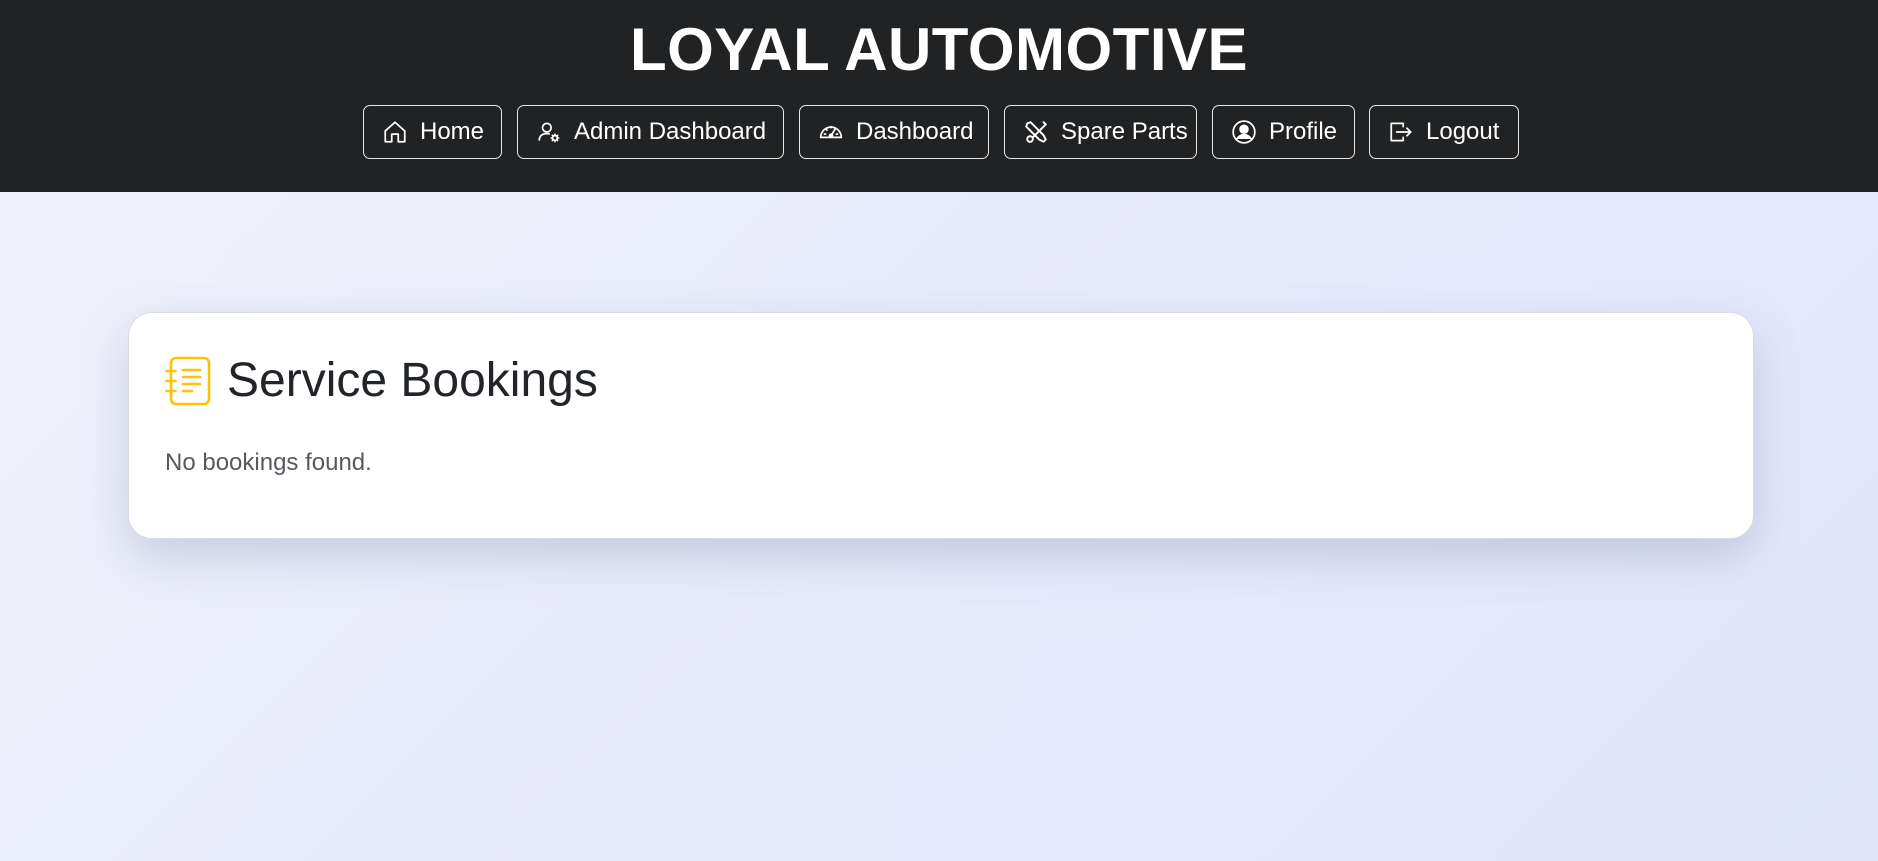 Image resolution: width=1878 pixels, height=861 pixels. Describe the element at coordinates (452, 131) in the screenshot. I see `nav-home-label: Home` at that location.